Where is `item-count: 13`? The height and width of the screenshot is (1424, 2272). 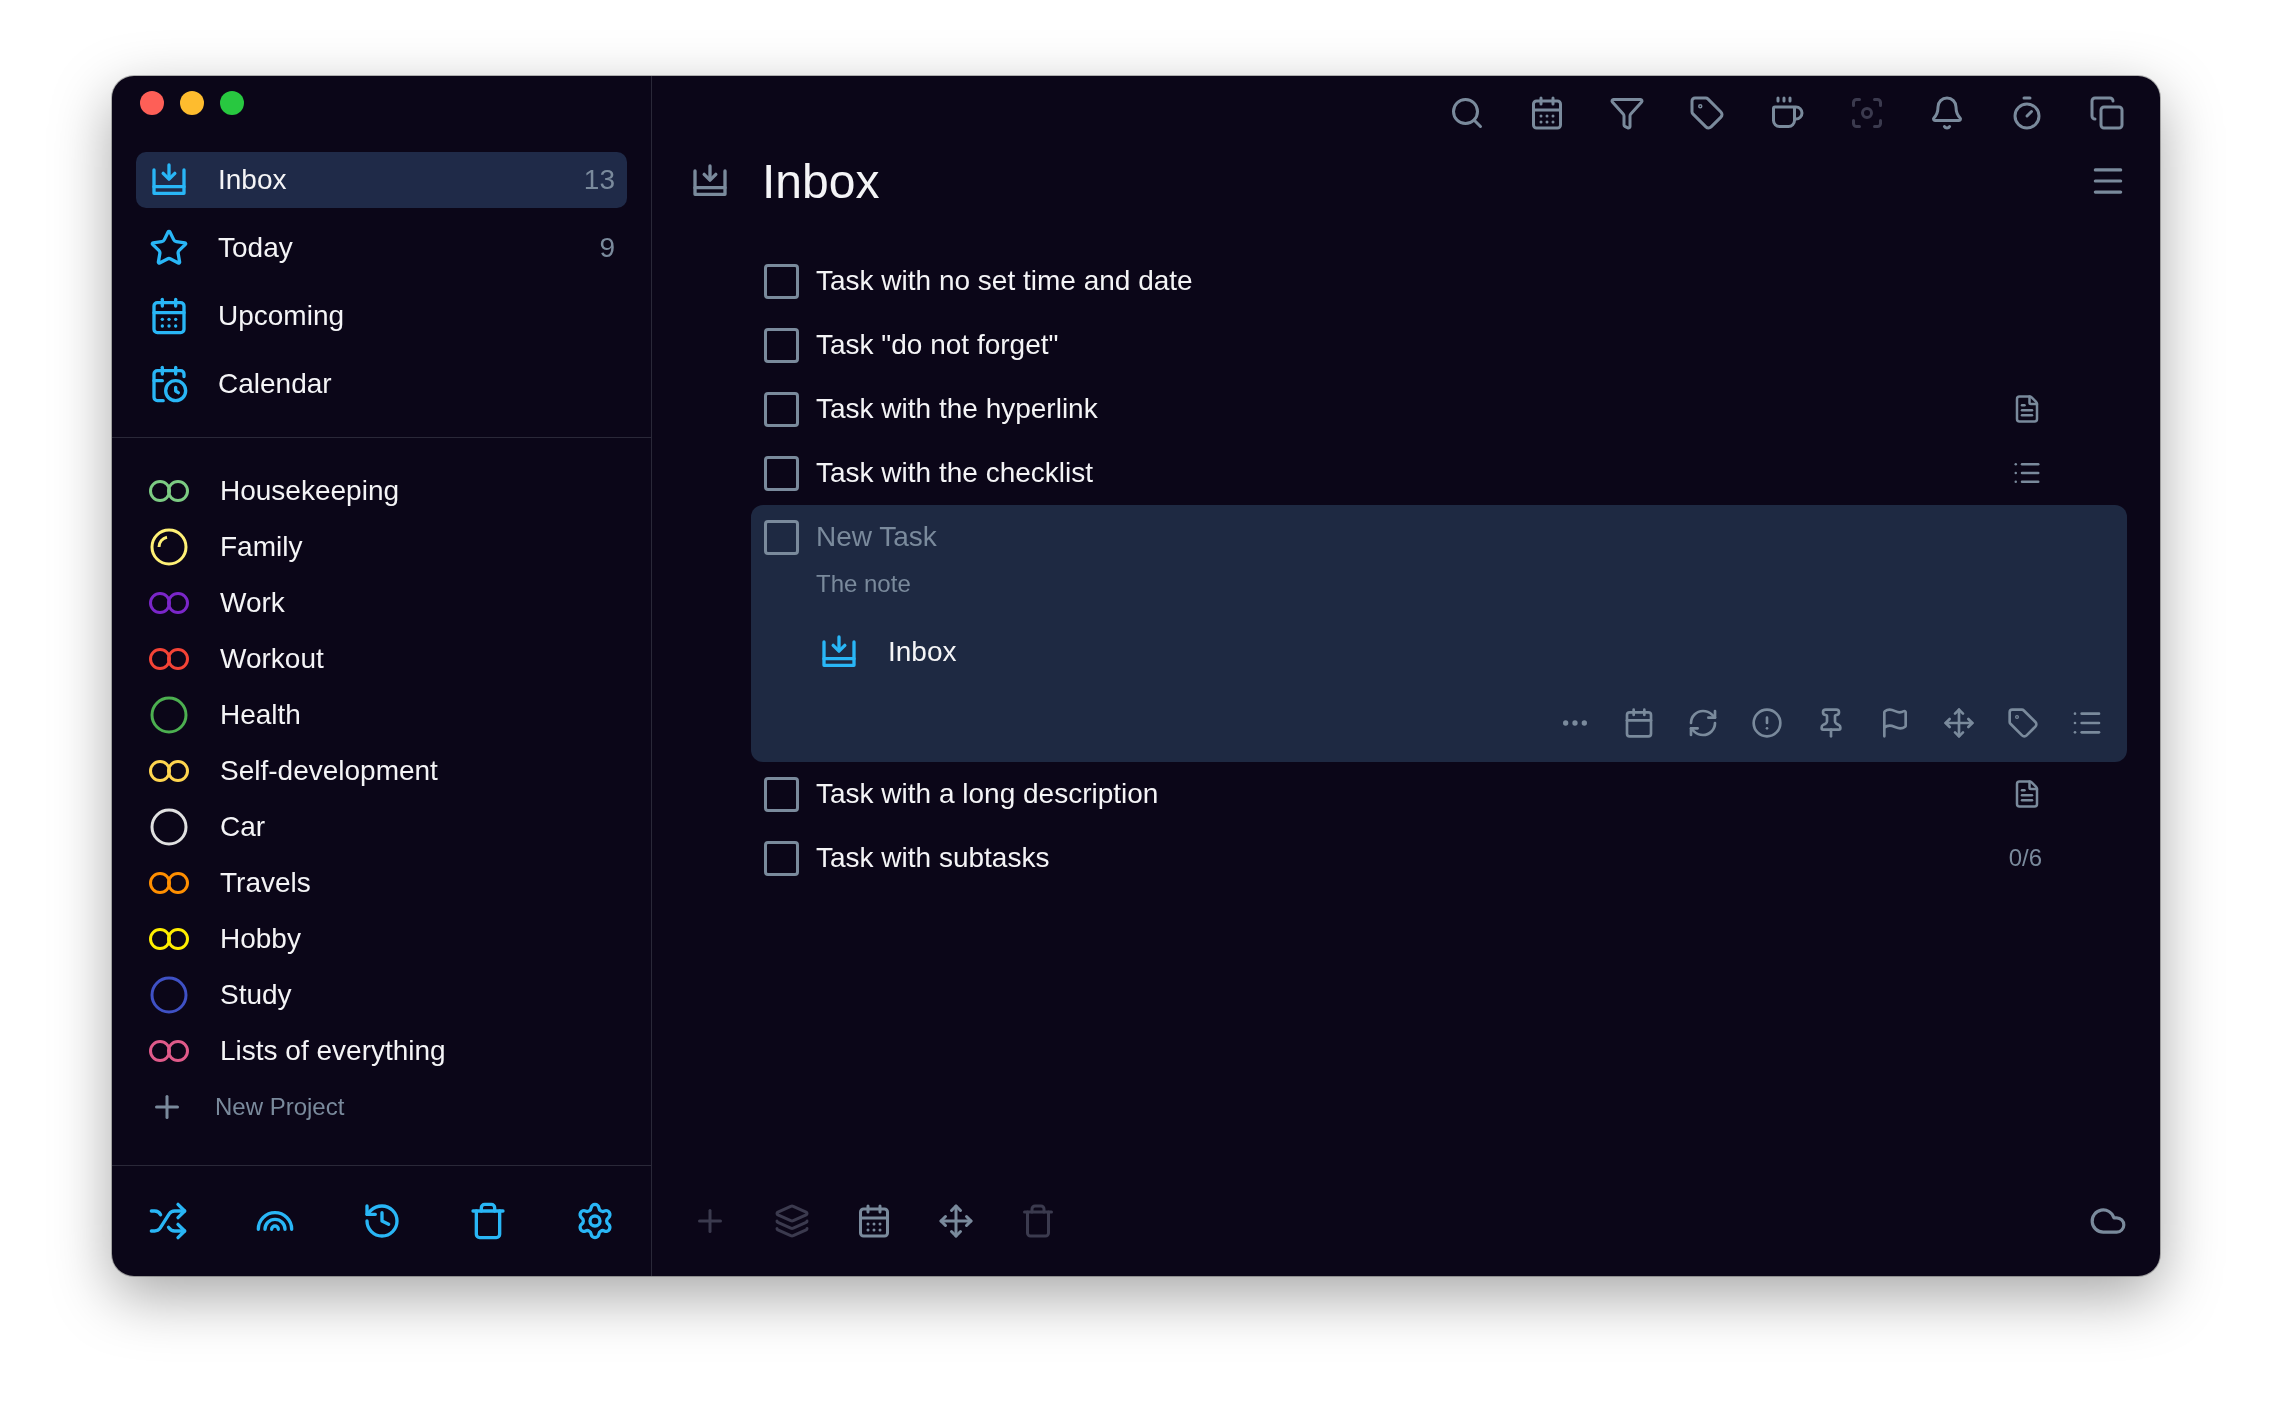 item-count: 13 is located at coordinates (599, 180).